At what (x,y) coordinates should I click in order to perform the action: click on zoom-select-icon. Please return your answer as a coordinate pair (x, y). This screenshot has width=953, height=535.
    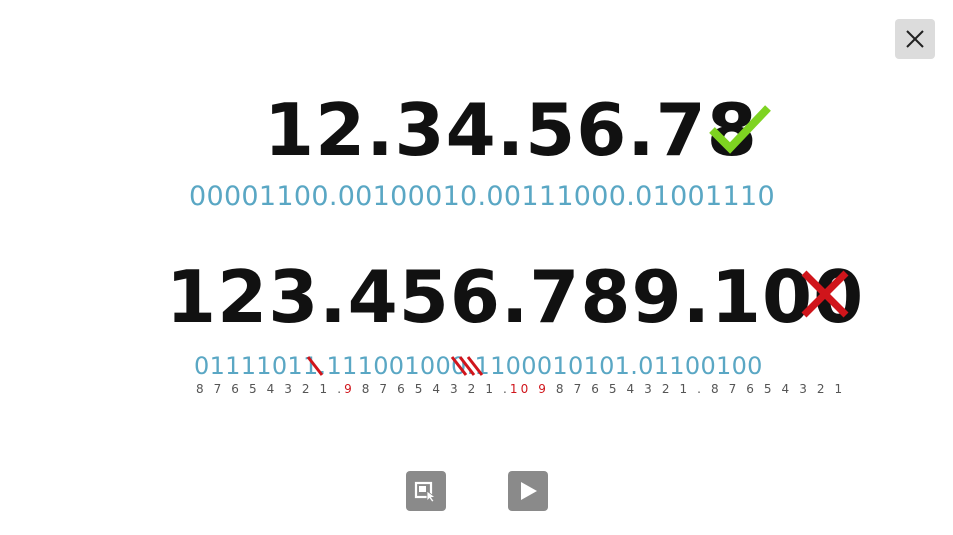
    Looking at the image, I should click on (425, 492).